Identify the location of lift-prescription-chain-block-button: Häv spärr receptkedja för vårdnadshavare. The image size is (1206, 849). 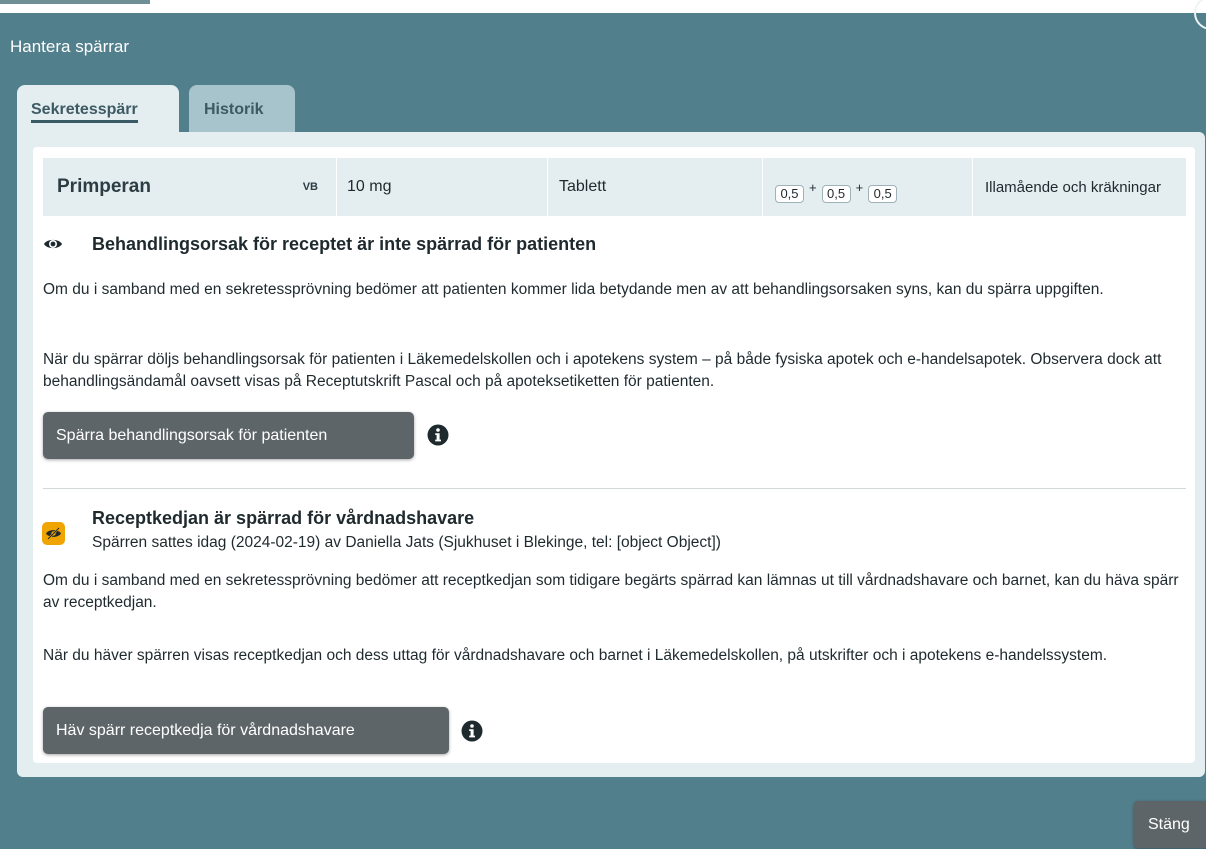
(246, 730).